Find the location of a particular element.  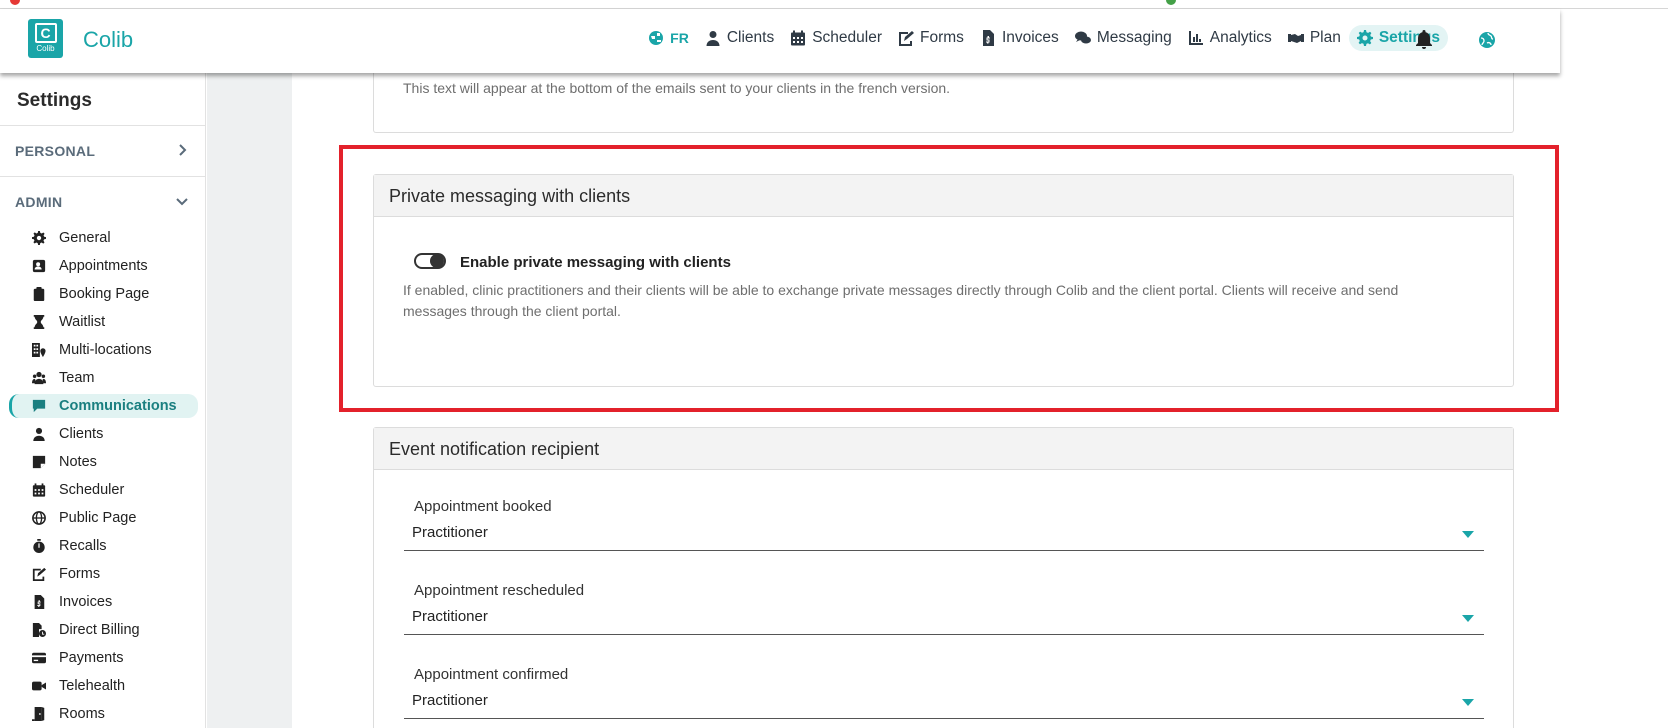

section-personal: PERSONAL is located at coordinates (103, 150).